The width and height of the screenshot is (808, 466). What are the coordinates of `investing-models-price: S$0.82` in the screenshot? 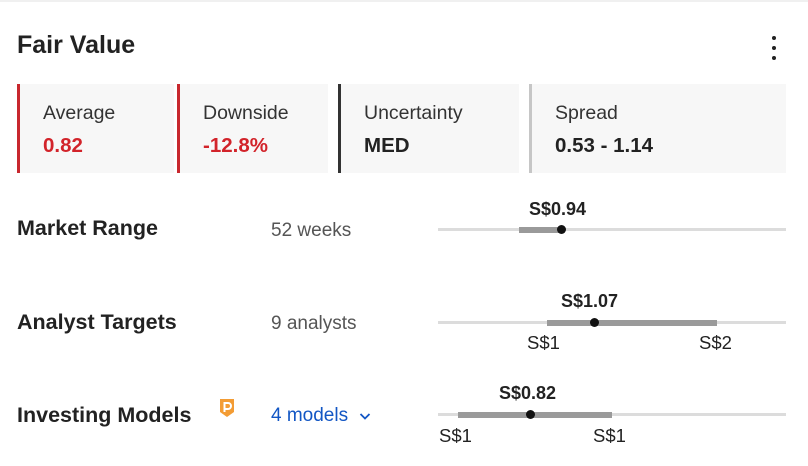 It's located at (528, 393).